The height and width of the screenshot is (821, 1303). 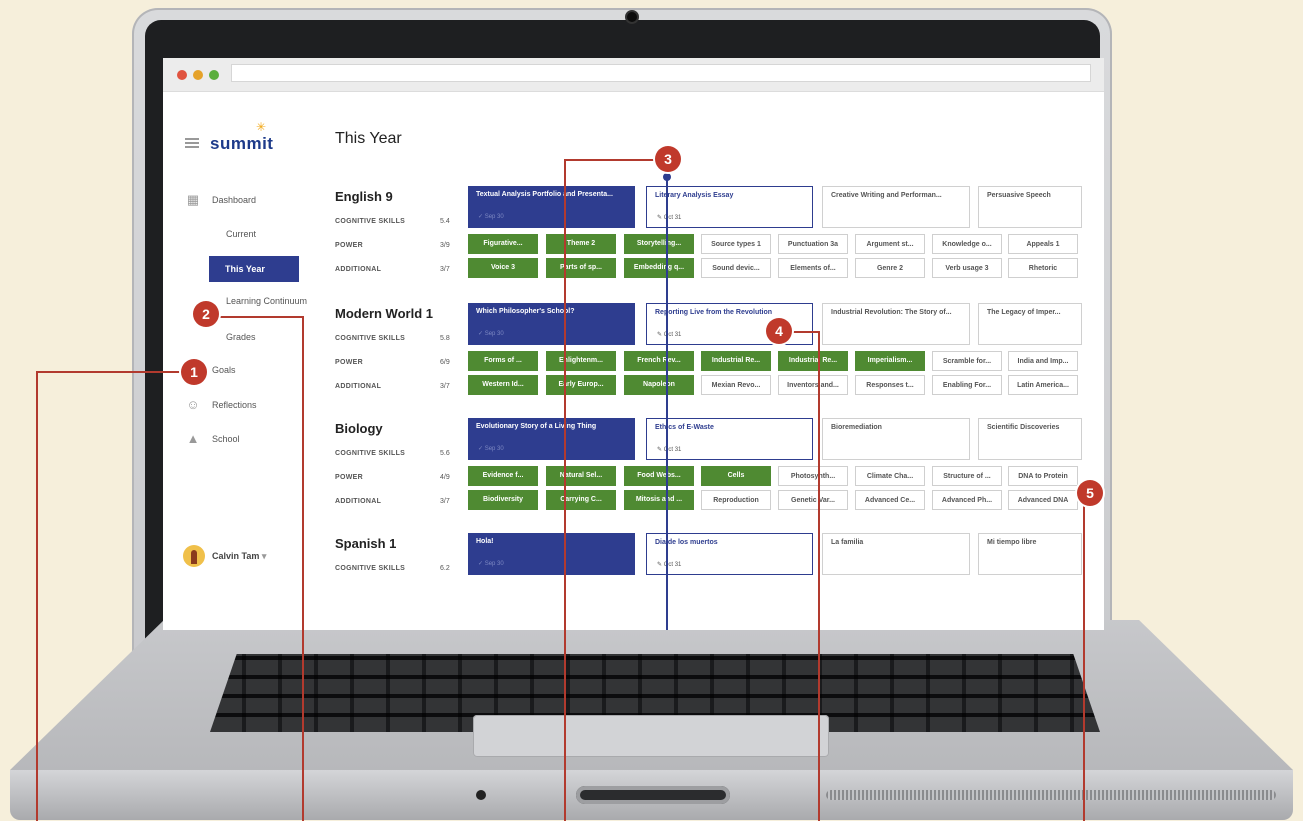 I want to click on additional-focus-area-chip: Genre 2, so click(x=890, y=268).